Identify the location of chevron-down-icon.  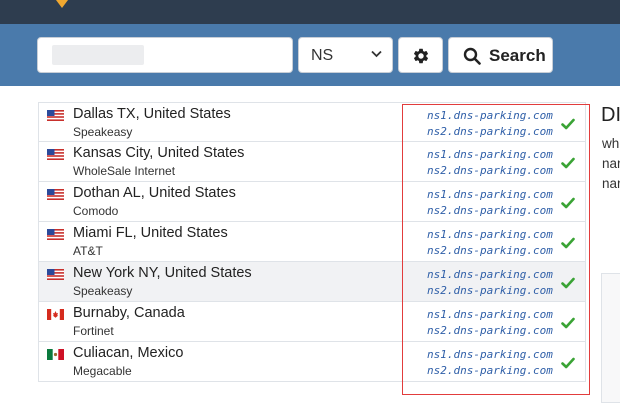
(376, 54).